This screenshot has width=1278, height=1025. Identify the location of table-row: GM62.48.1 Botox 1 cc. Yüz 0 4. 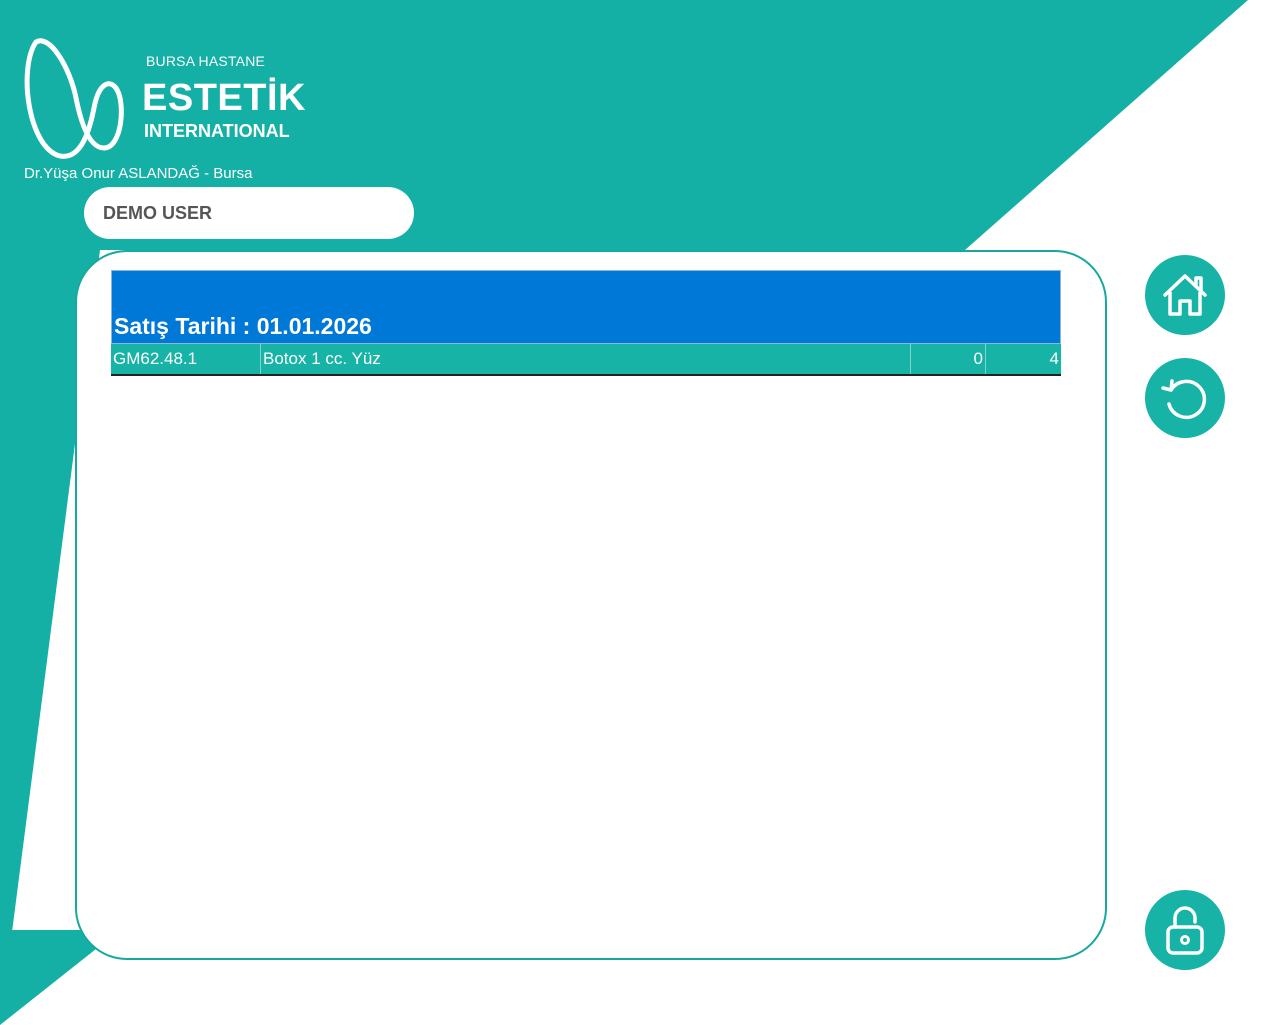
(586, 360).